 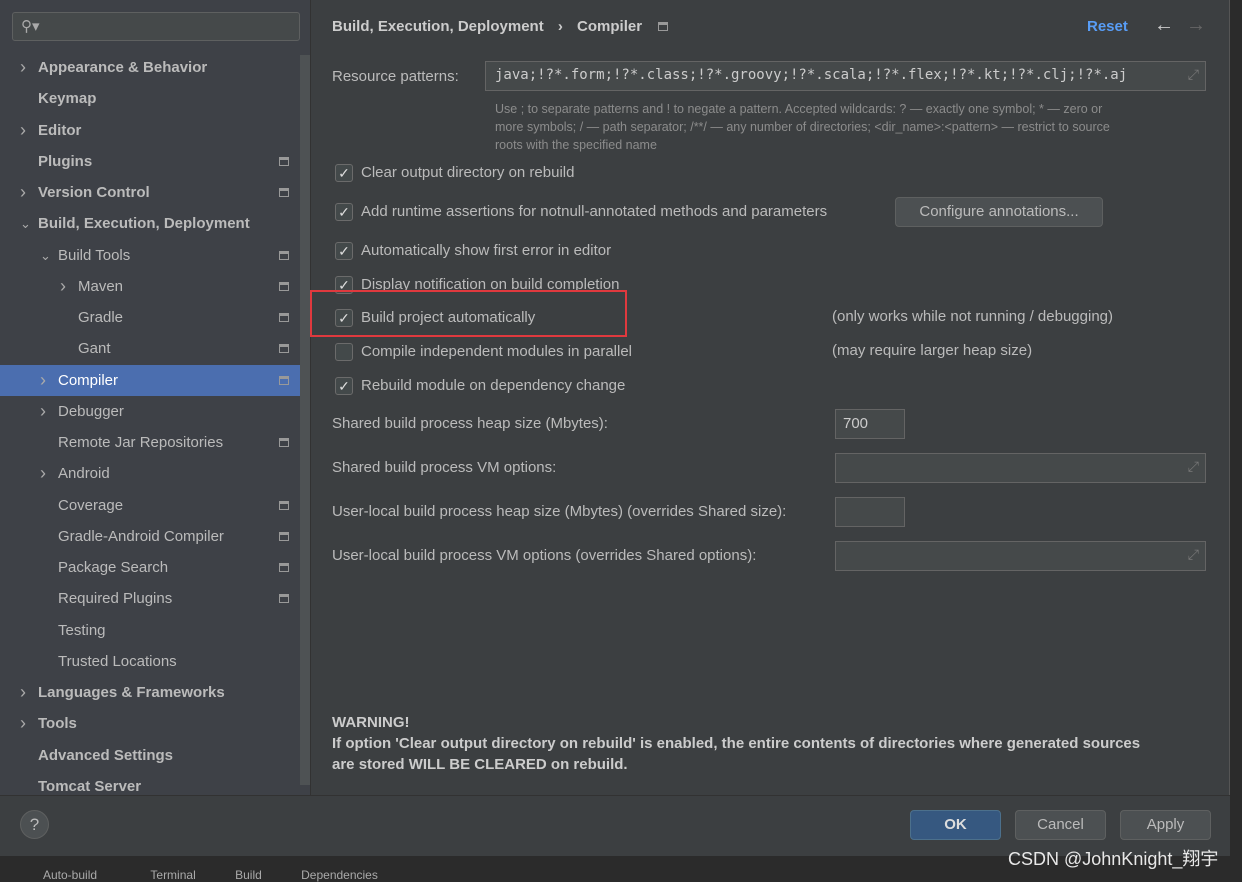 I want to click on heap-size-value: 700, so click(x=856, y=423).